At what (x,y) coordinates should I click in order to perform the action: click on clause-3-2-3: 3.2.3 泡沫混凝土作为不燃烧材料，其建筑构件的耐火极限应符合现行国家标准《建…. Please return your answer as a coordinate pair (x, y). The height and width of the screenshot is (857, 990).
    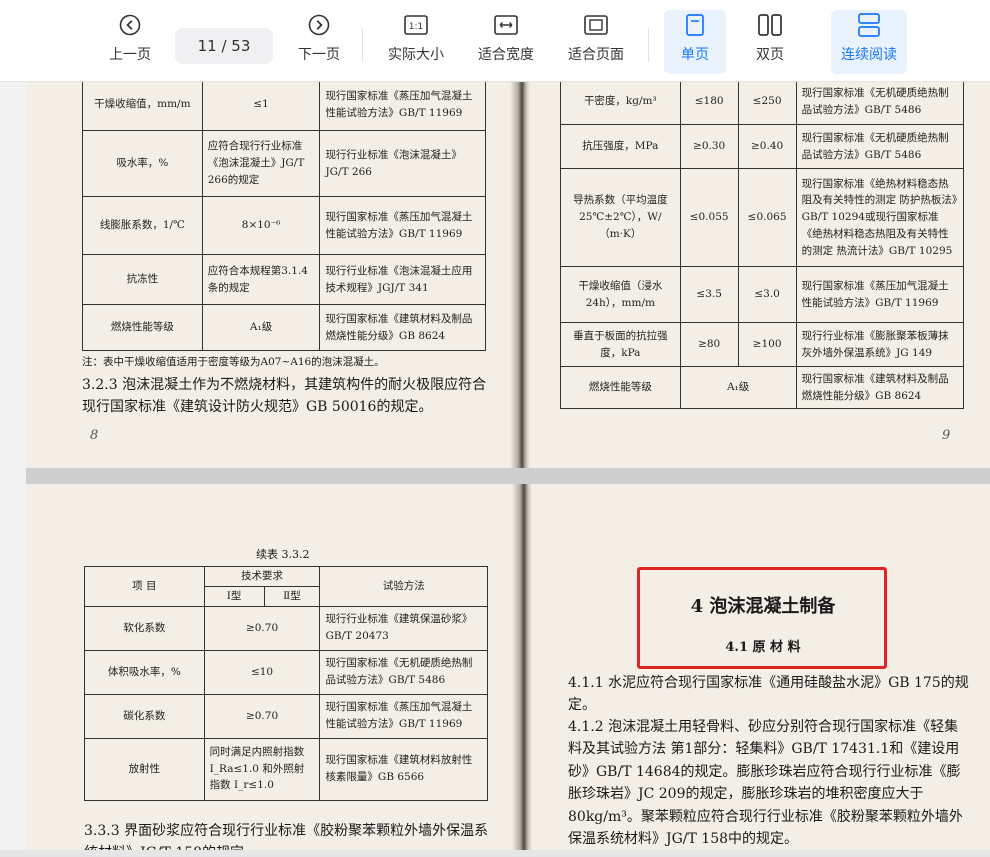
    Looking at the image, I should click on (284, 396).